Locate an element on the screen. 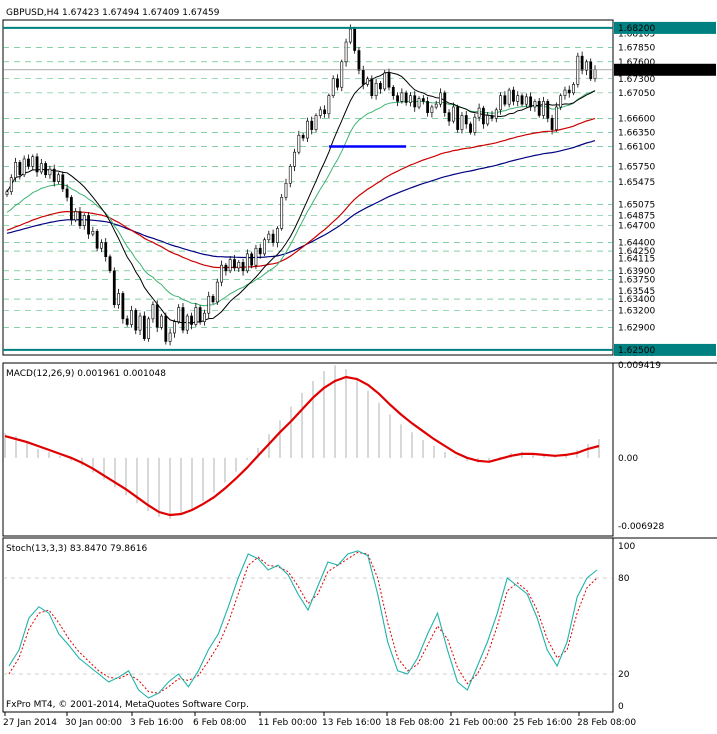  time-axis-label: 6 Feb 08:00 is located at coordinates (220, 723).